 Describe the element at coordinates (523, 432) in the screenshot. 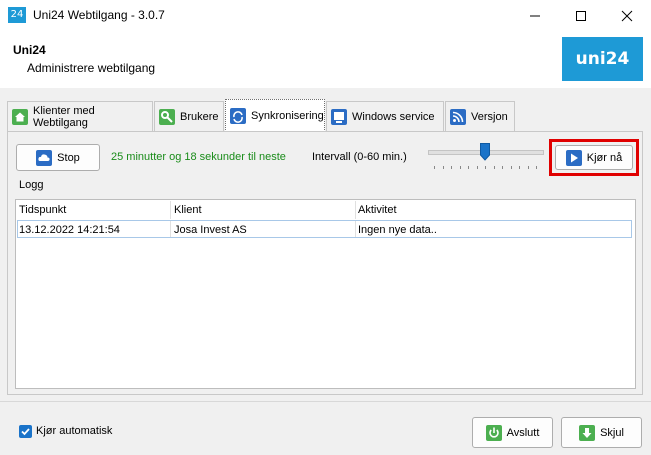

I see `exit-label: Avslutt` at that location.